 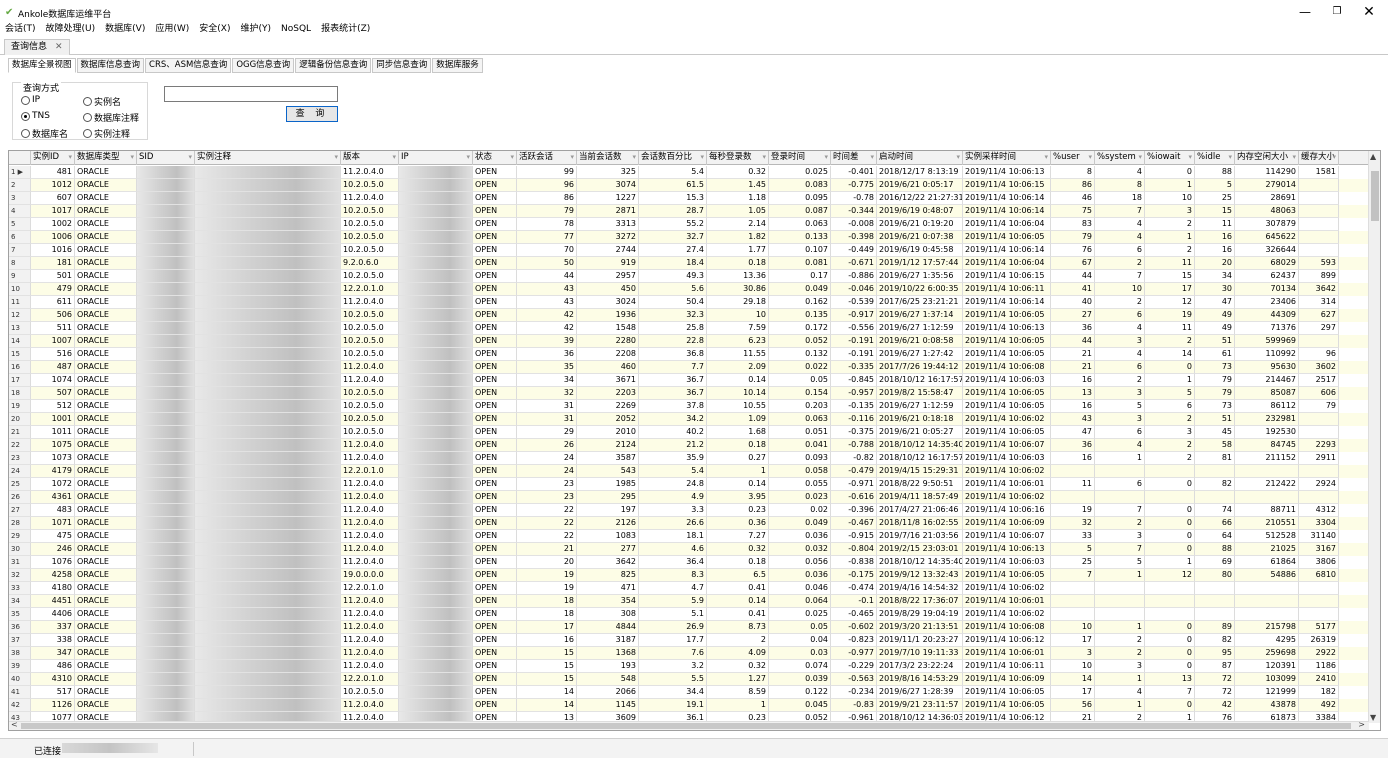 What do you see at coordinates (53, 158) in the screenshot?
I see `column-header: 实例ID` at bounding box center [53, 158].